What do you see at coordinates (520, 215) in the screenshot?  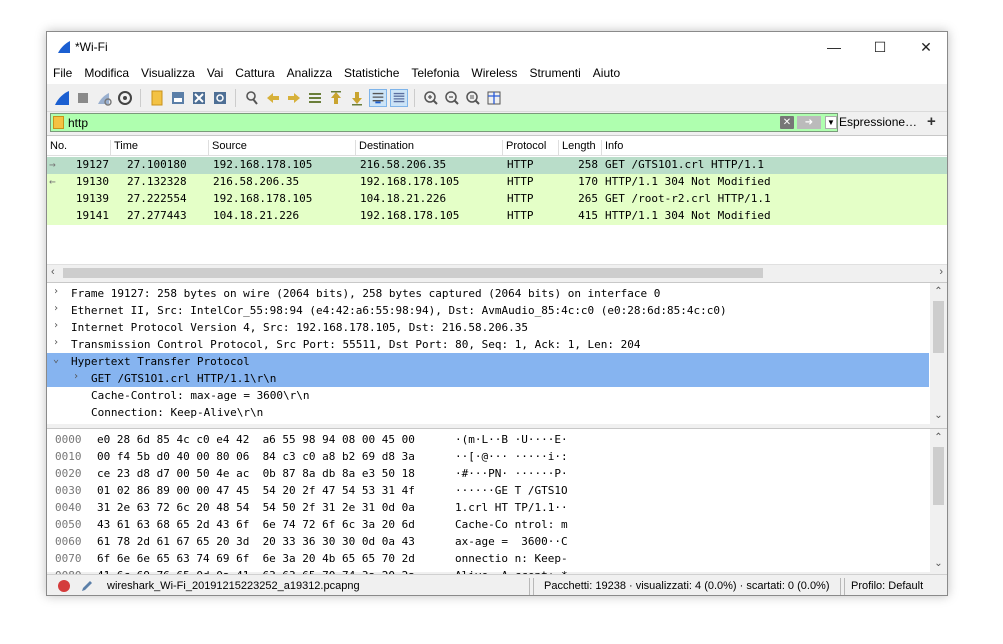 I see `packet-cell-protocol: HTTP` at bounding box center [520, 215].